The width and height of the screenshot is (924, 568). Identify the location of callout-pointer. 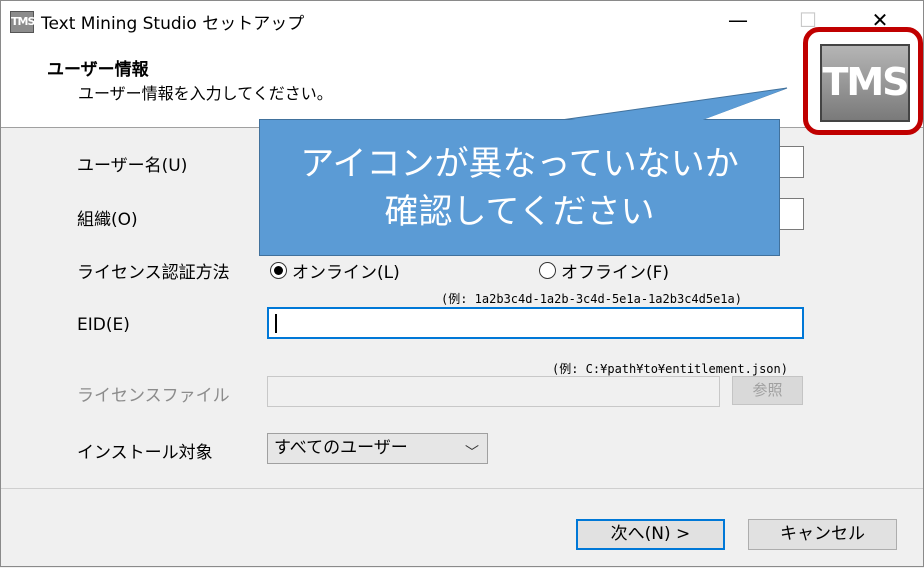
(674, 104).